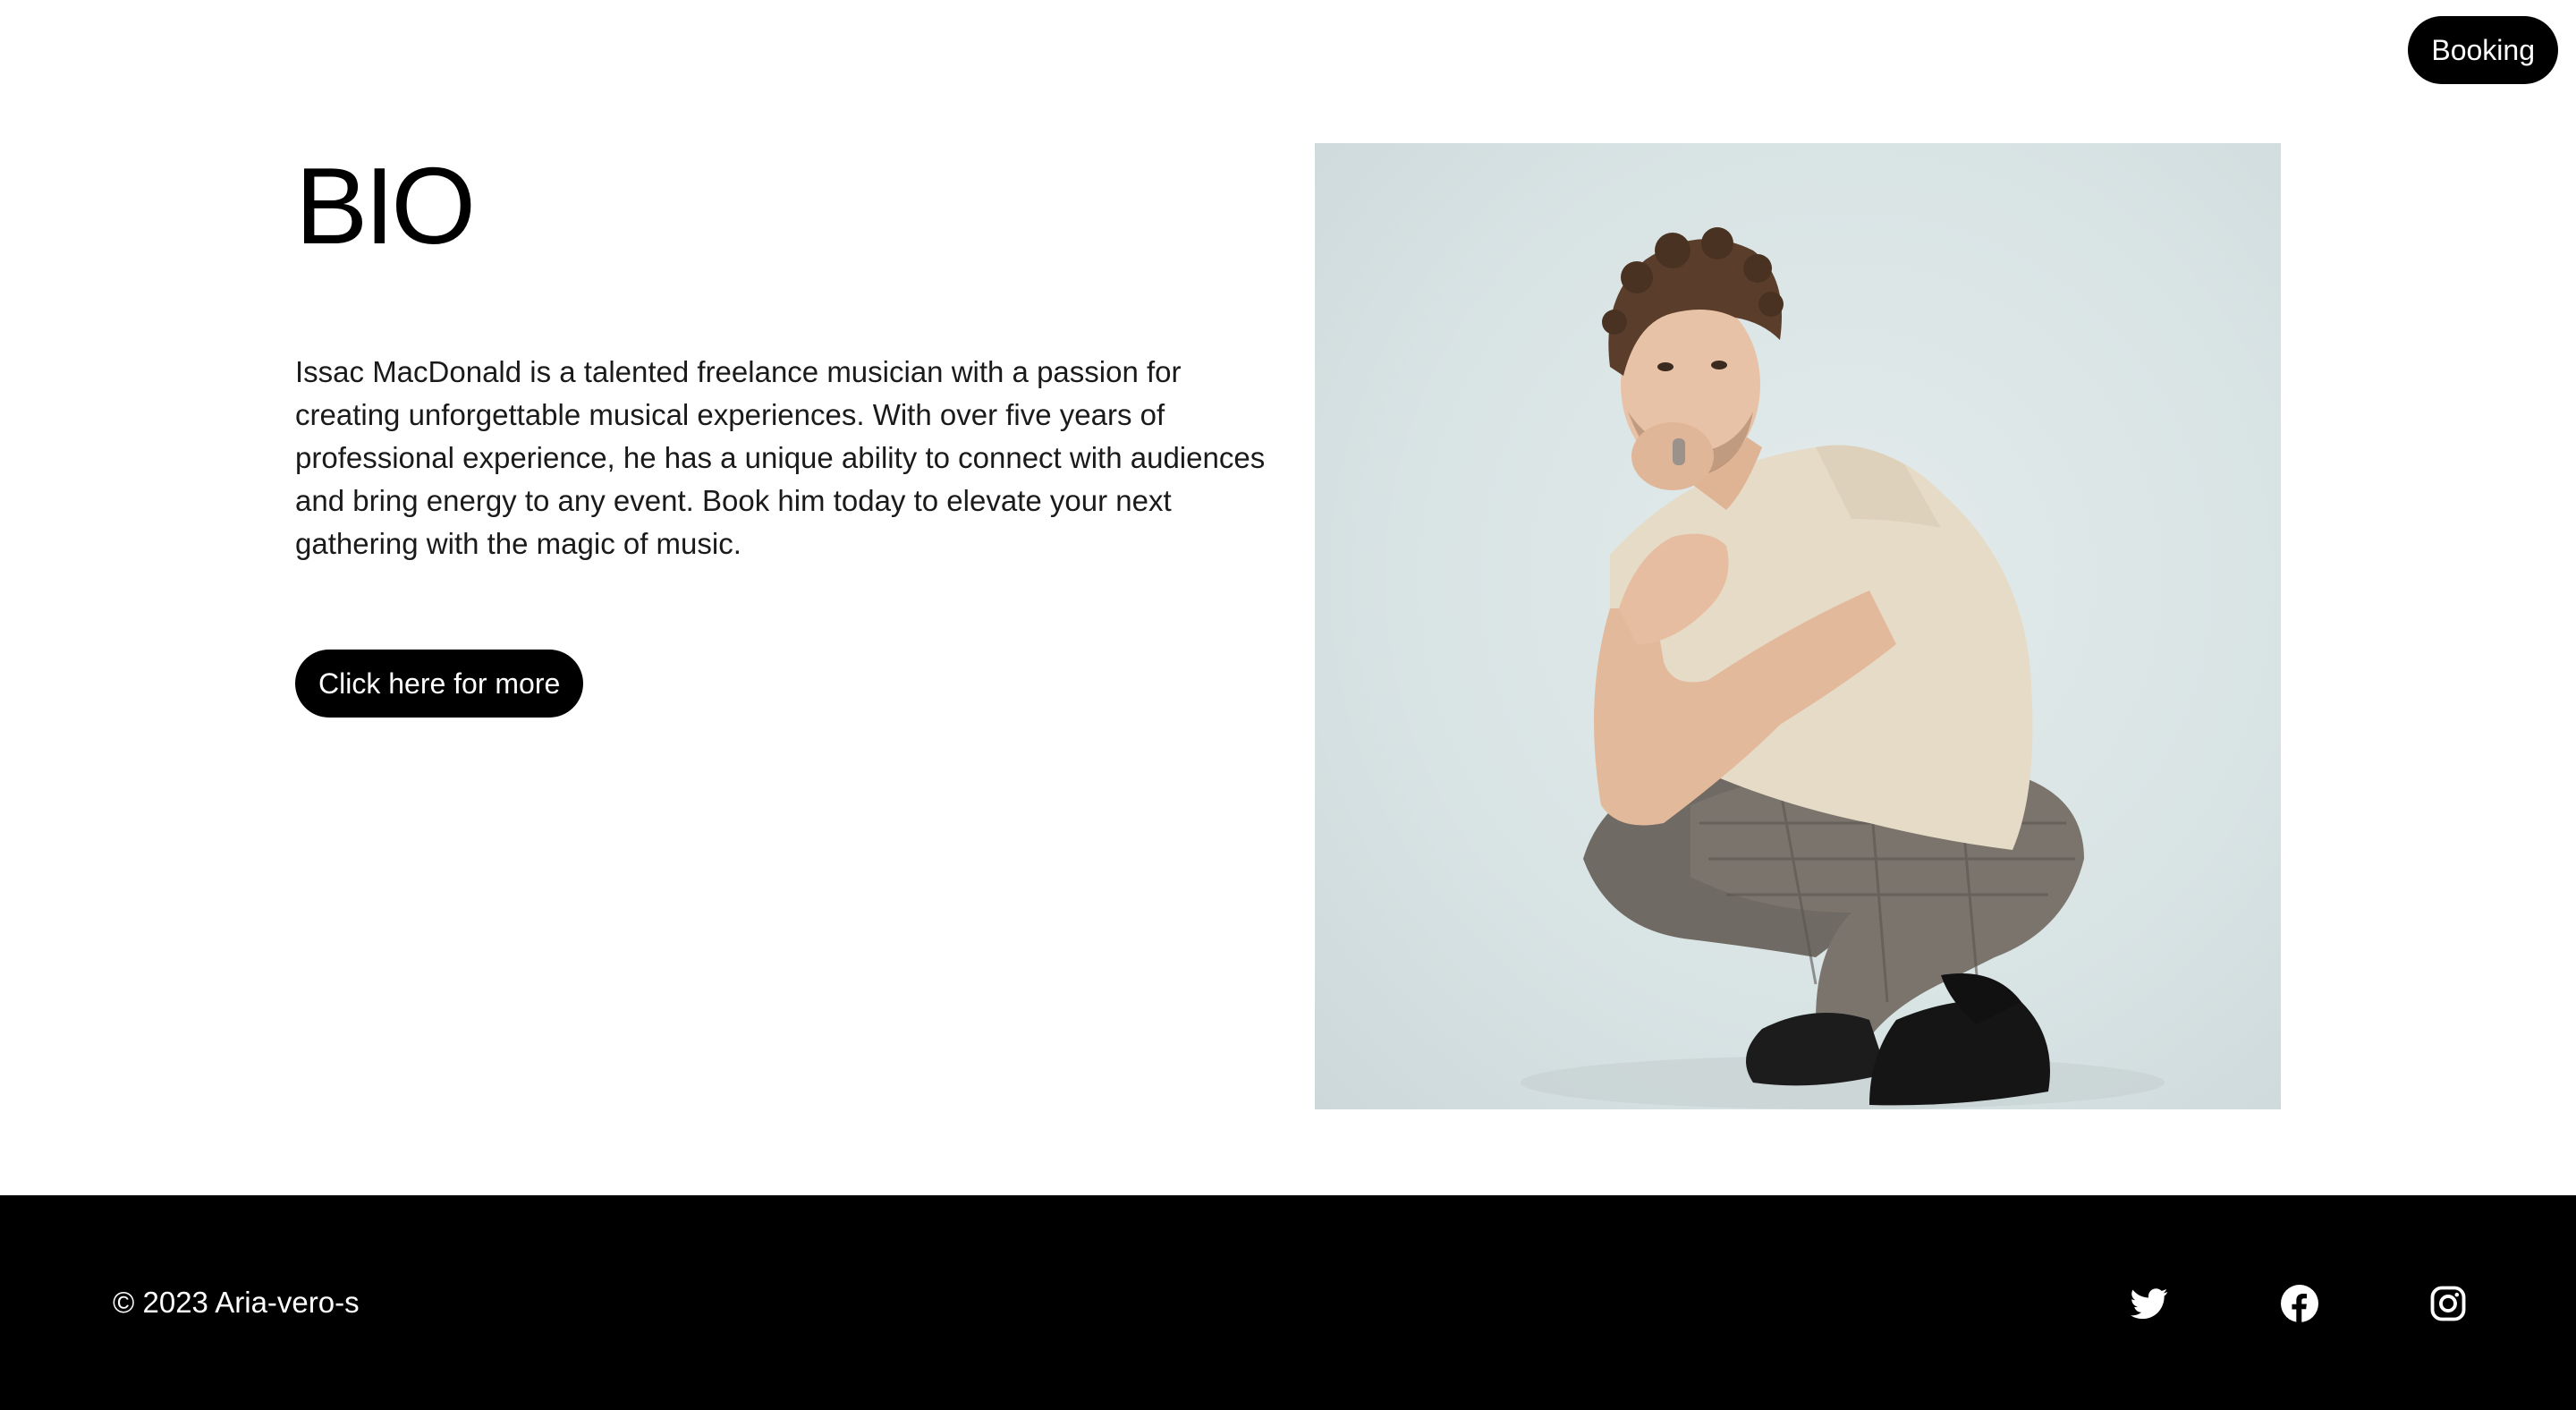  I want to click on booking-button: Booking, so click(2483, 50).